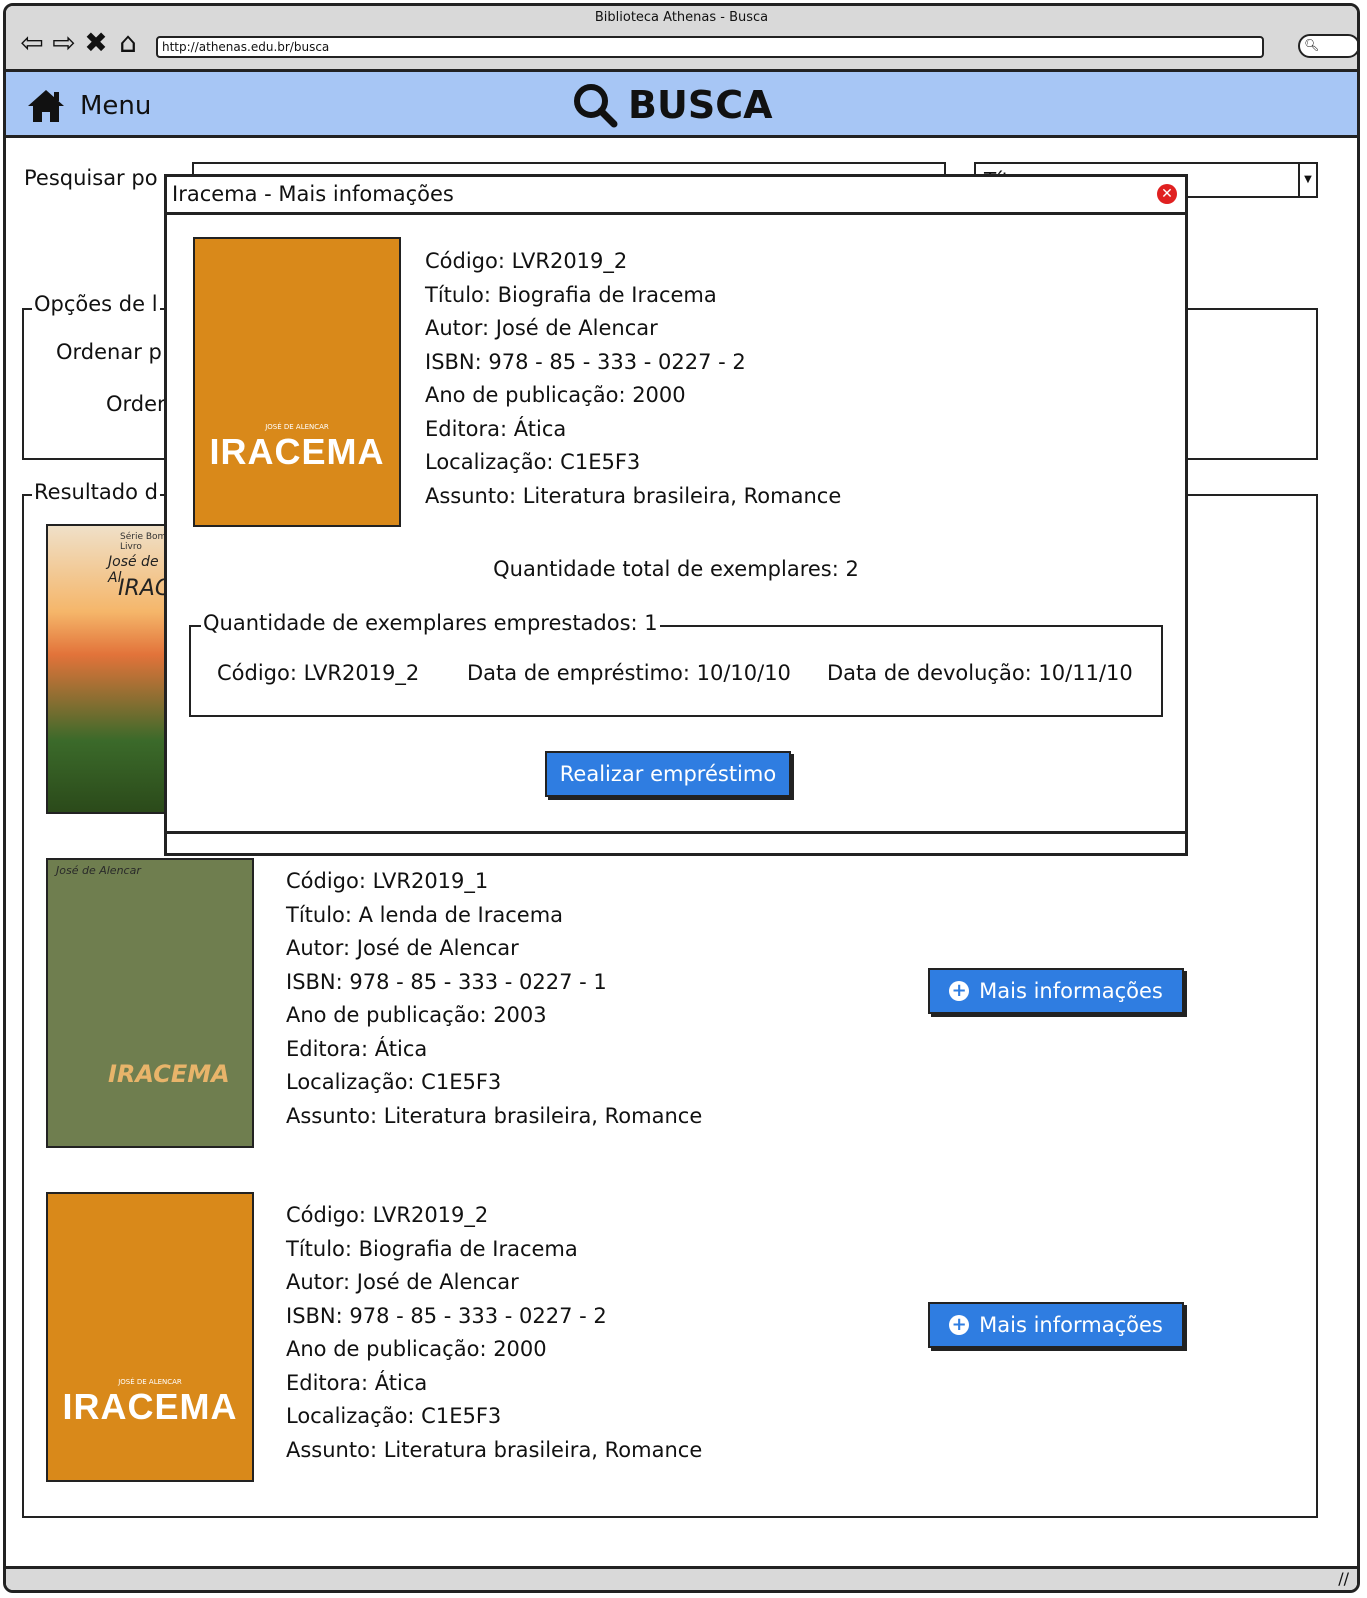 This screenshot has height=1598, width=1367. I want to click on search-label: Pesquisar po, so click(91, 178).